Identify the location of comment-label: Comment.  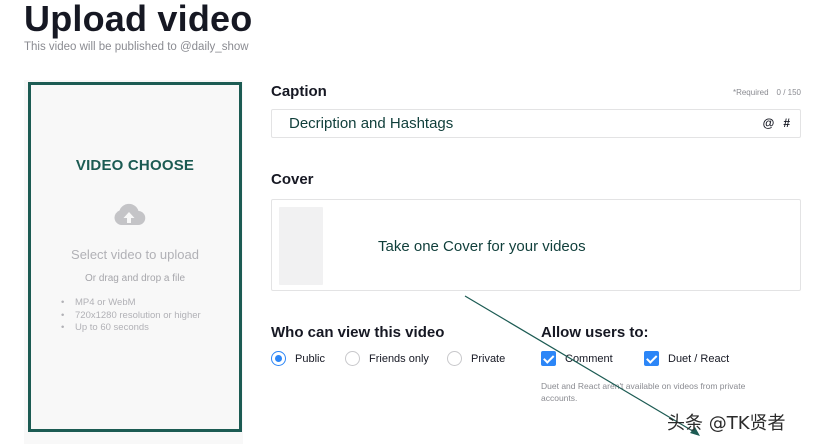
(589, 358).